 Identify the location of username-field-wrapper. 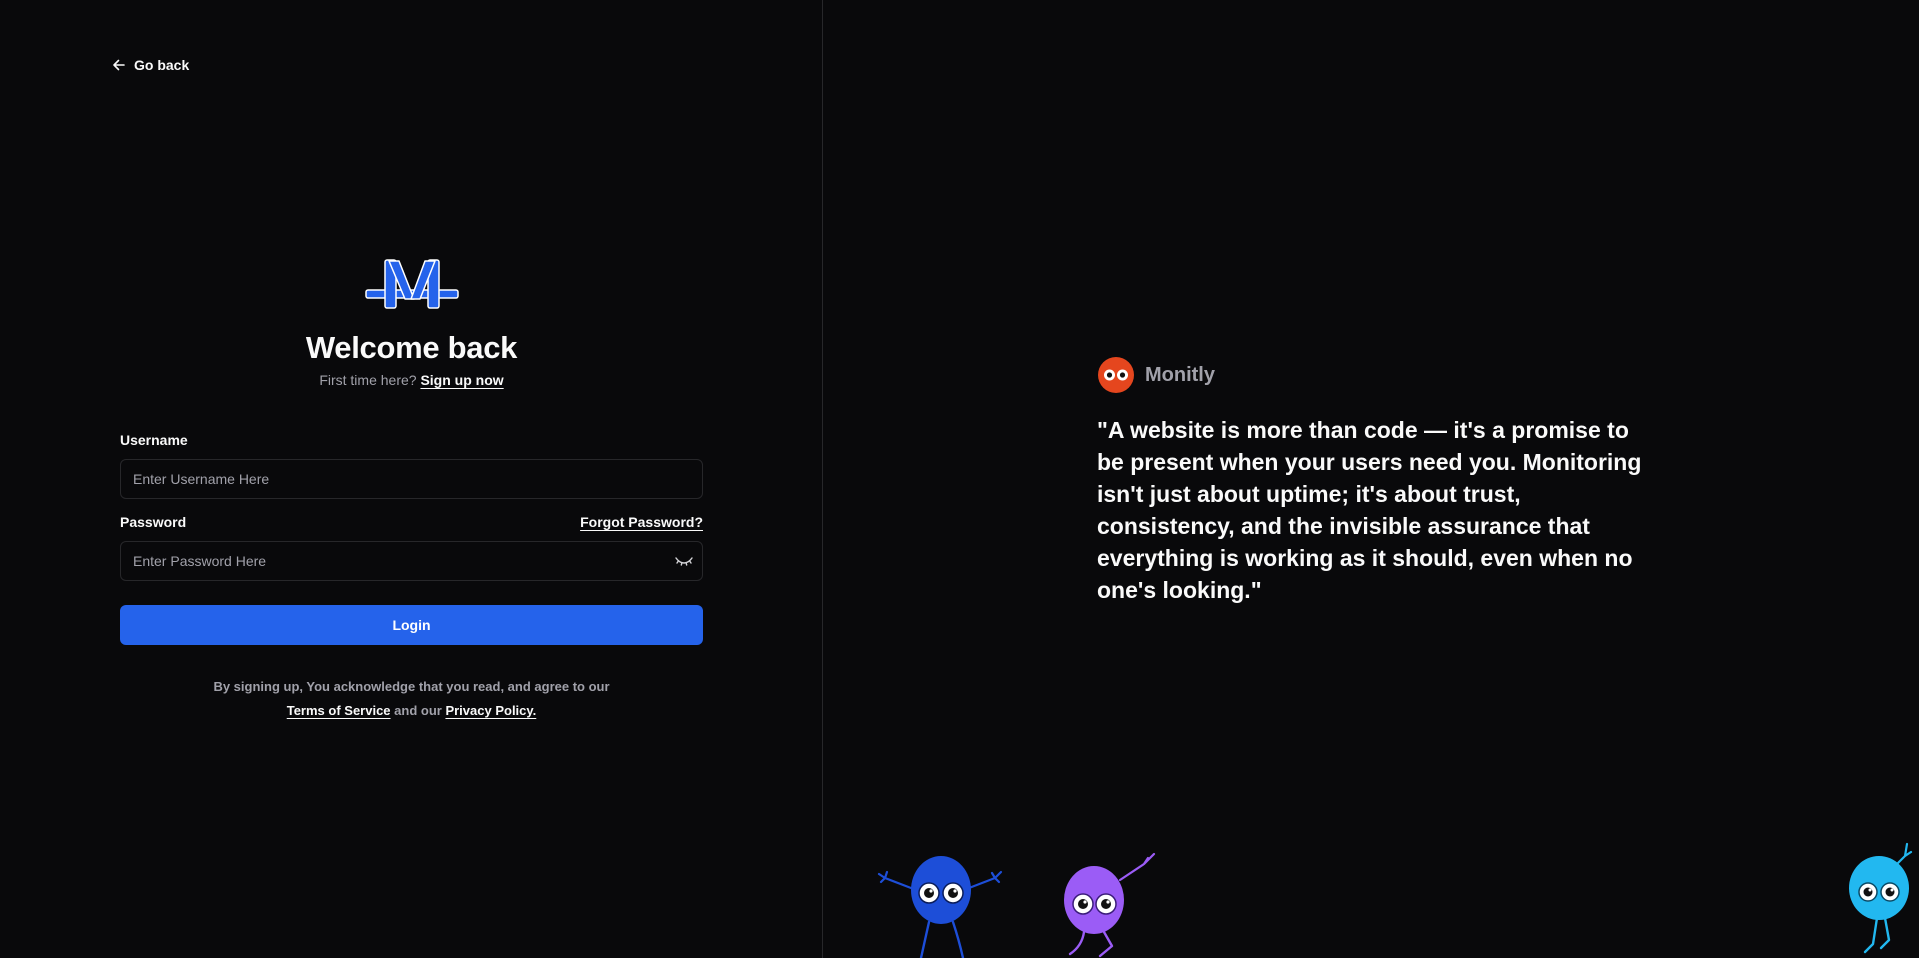
(411, 479).